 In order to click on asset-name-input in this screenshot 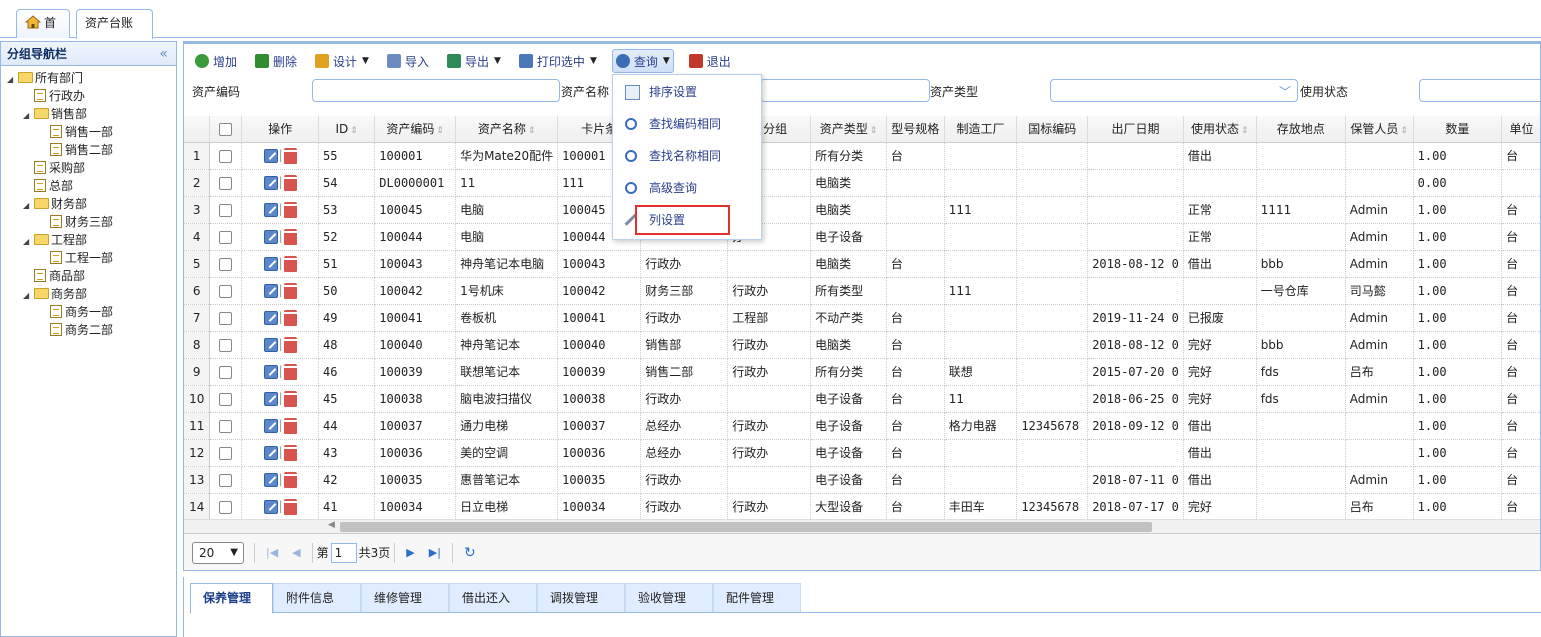, I will do `click(845, 90)`.